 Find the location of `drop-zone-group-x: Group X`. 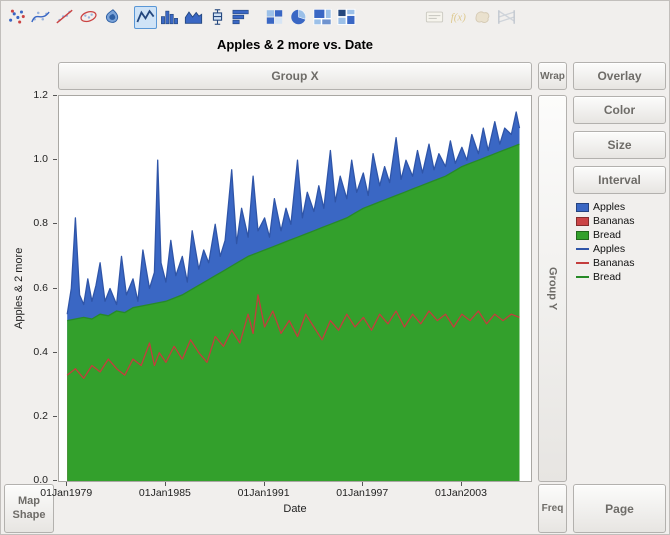

drop-zone-group-x: Group X is located at coordinates (295, 76).